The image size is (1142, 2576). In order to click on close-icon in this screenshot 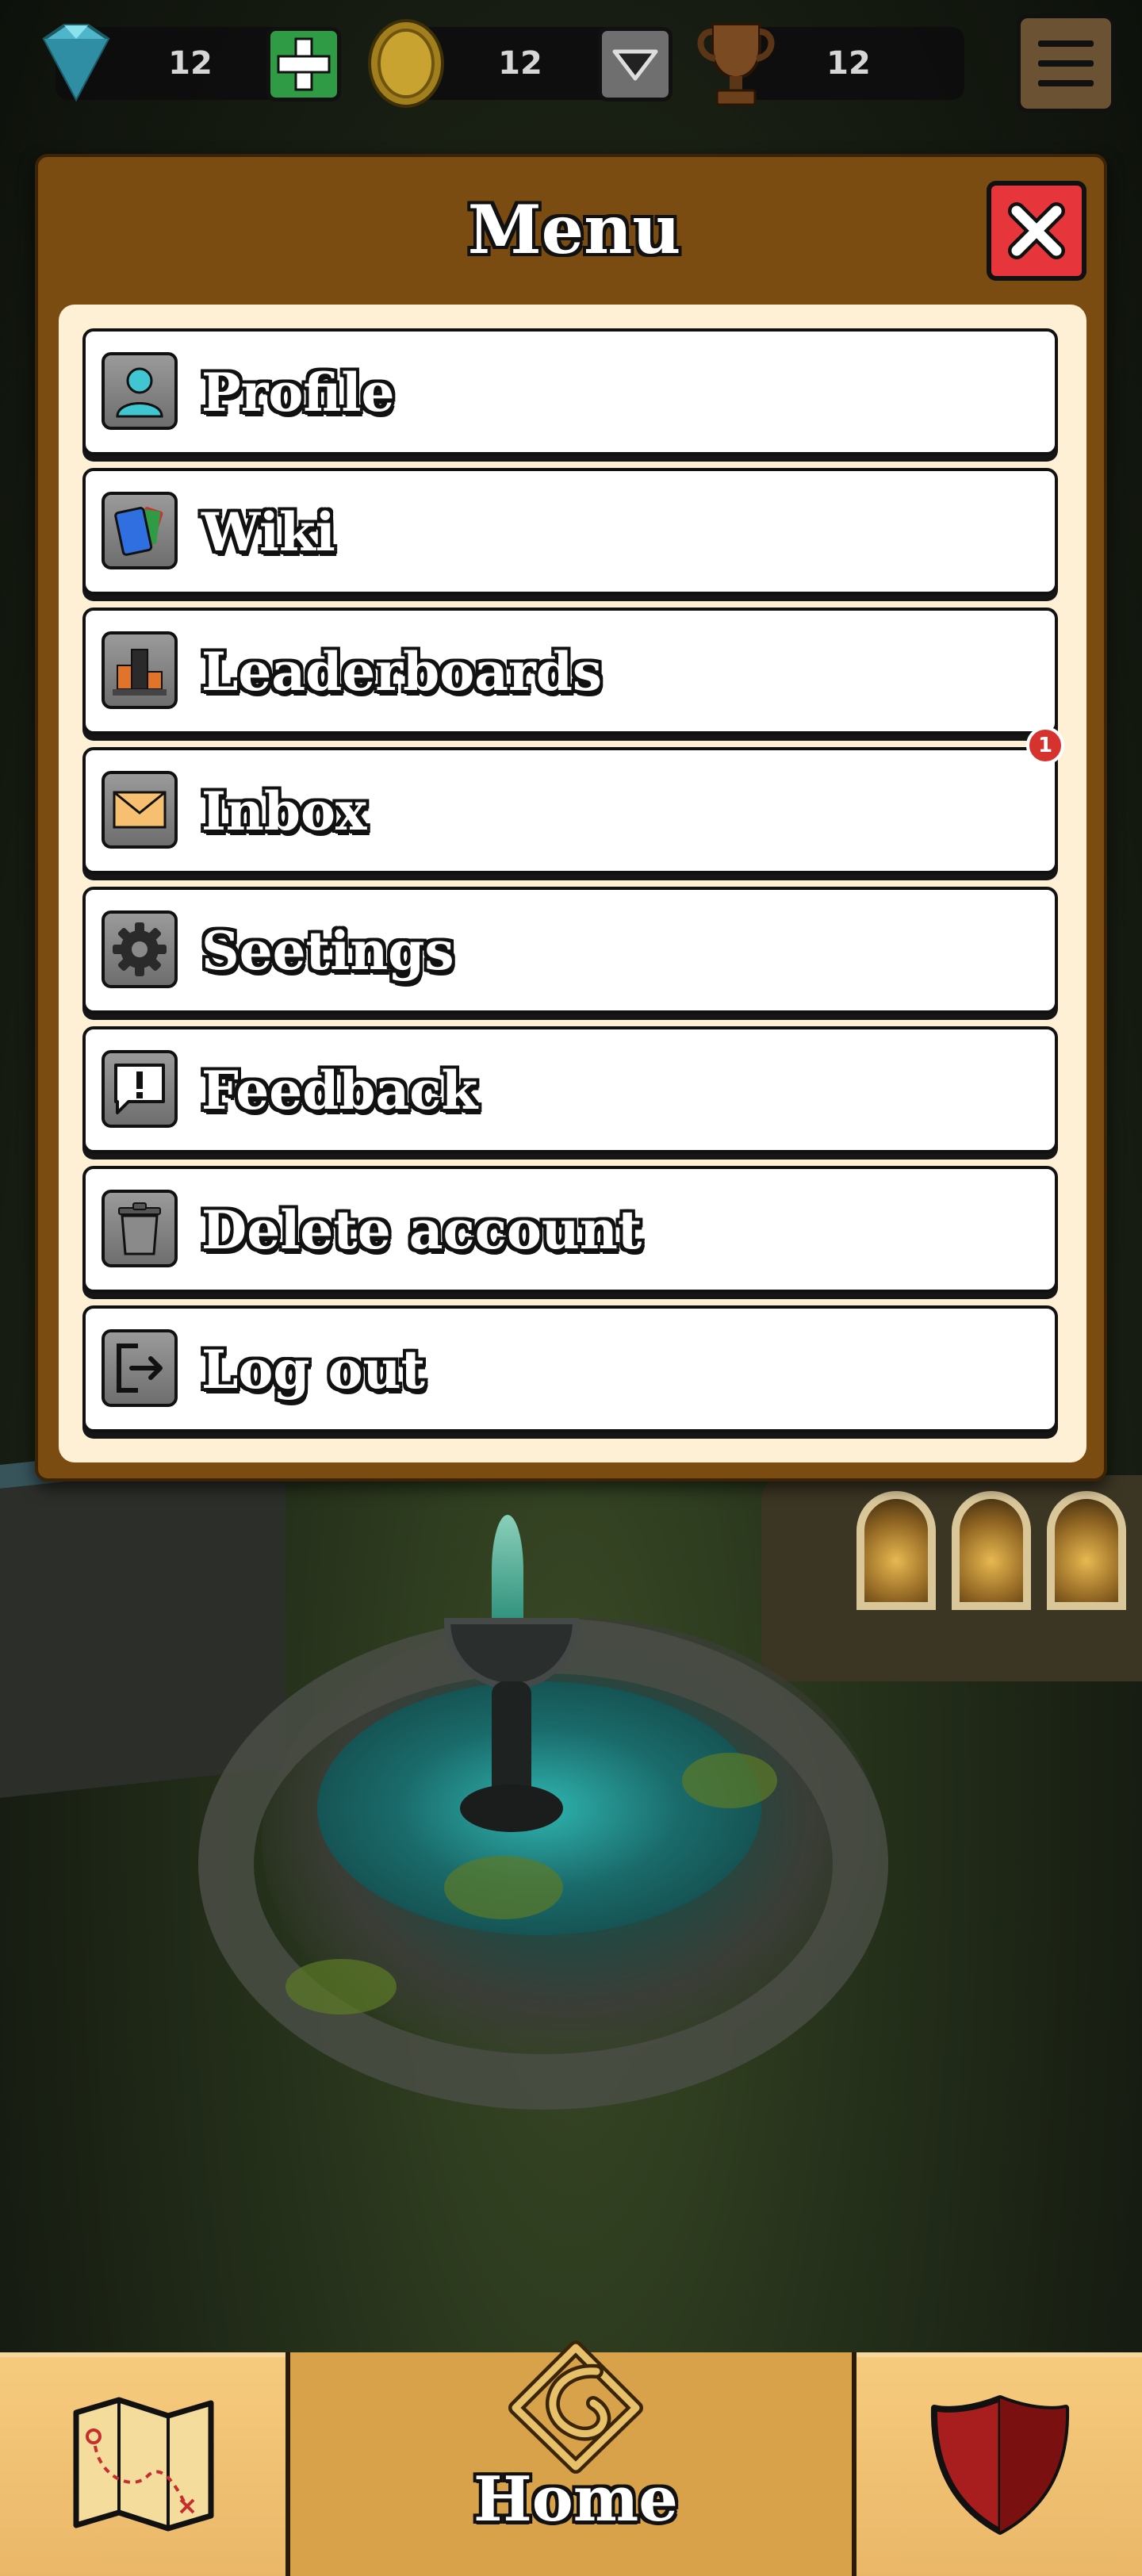, I will do `click(1036, 230)`.